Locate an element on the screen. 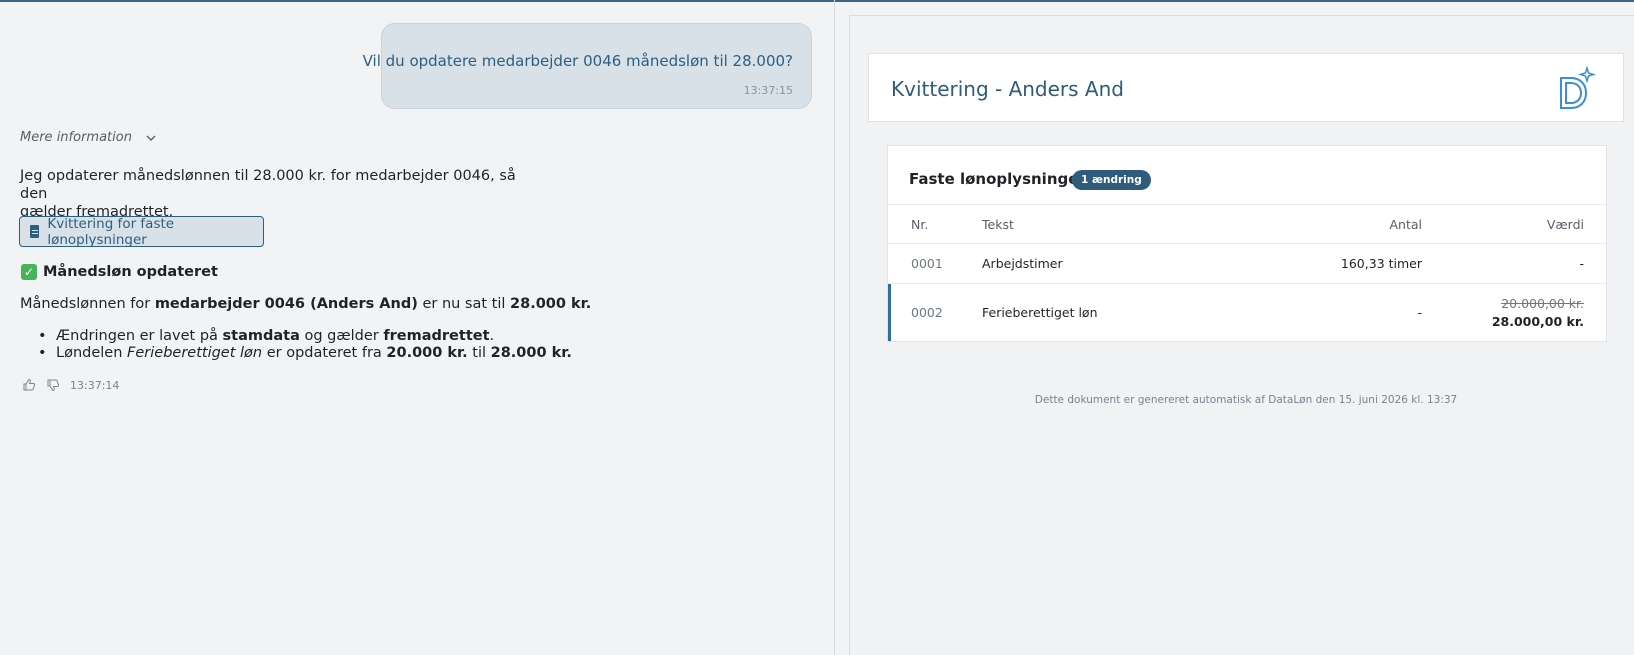  pane-divider is located at coordinates (834, 327).